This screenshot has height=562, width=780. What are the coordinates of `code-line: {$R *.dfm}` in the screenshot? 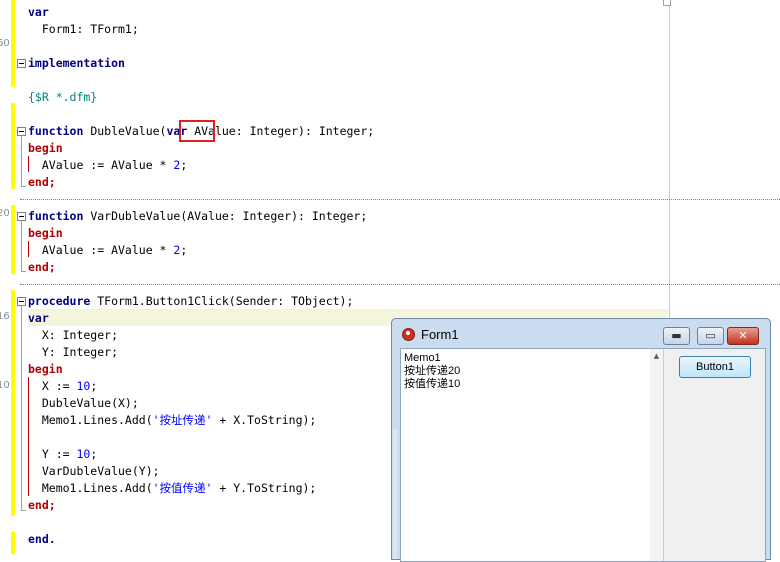 It's located at (62, 97).